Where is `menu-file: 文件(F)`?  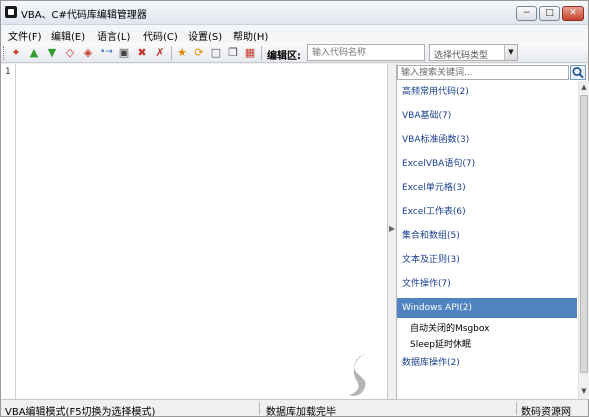
menu-file: 文件(F) is located at coordinates (25, 35).